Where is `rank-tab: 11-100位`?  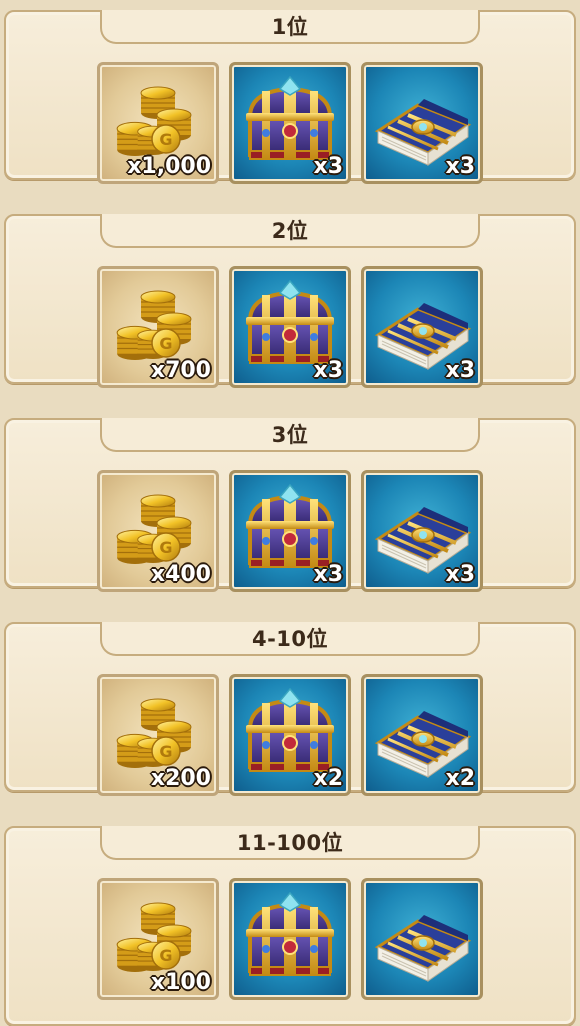
rank-tab: 11-100位 is located at coordinates (290, 843).